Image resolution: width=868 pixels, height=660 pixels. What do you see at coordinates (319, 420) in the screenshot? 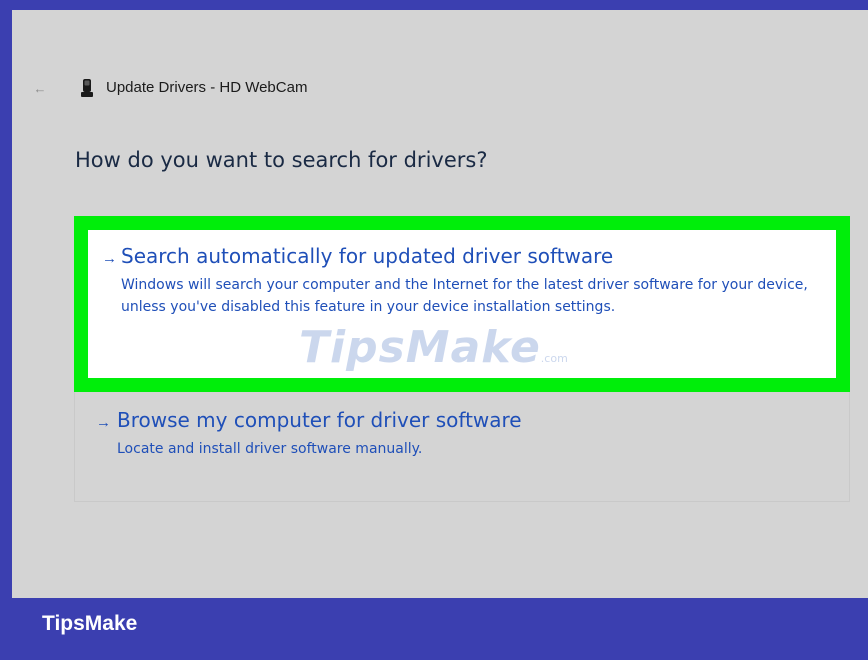
I see `option-title: Browse my computer for driver software` at bounding box center [319, 420].